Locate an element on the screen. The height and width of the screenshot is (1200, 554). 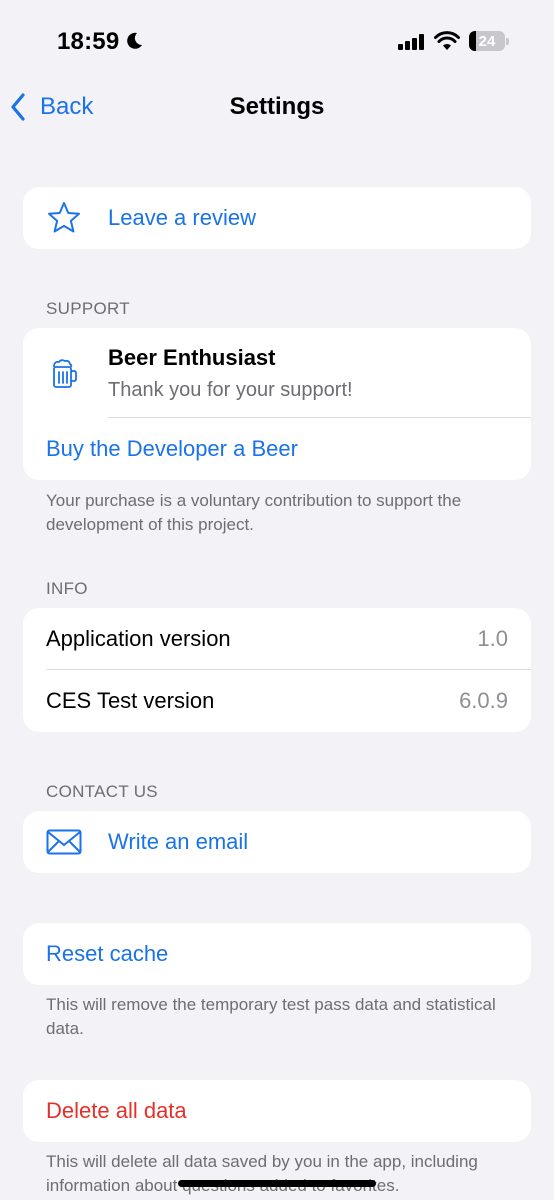
battery-icon: 24 is located at coordinates (487, 41).